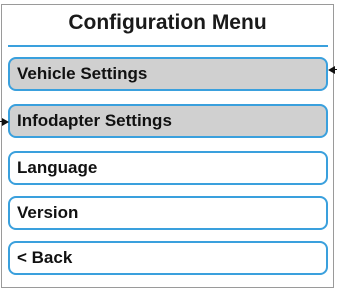 This screenshot has height=291, width=337. I want to click on page-title: Configuration Menu, so click(167, 22).